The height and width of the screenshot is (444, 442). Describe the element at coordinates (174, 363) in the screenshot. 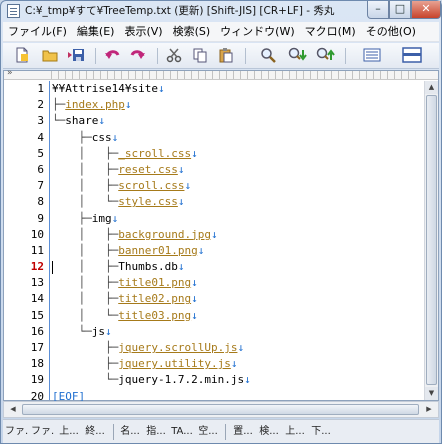

I see `file-link: jquery.utility.js` at that location.